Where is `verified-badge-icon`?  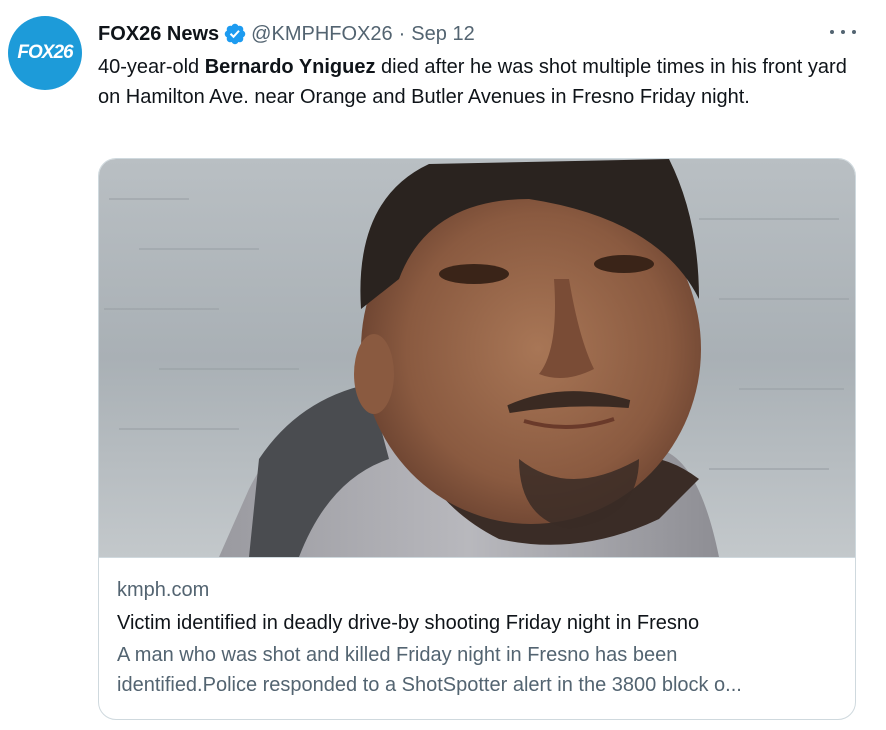 verified-badge-icon is located at coordinates (235, 34).